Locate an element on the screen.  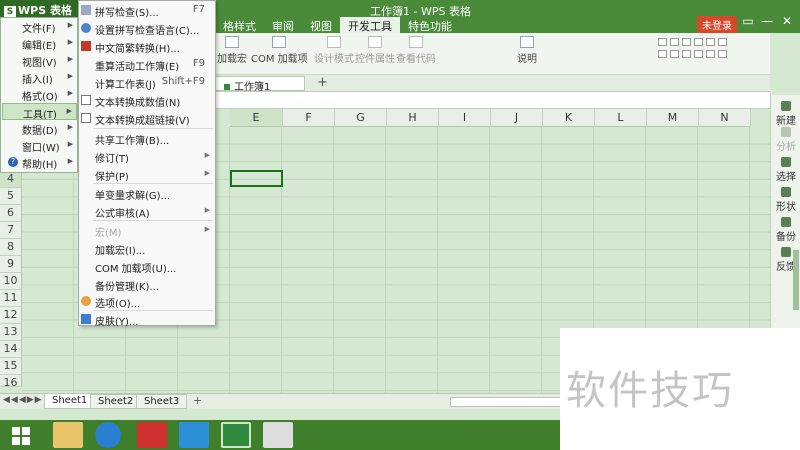
protect-item: 保护(P) ▶ is located at coordinates (147, 174).